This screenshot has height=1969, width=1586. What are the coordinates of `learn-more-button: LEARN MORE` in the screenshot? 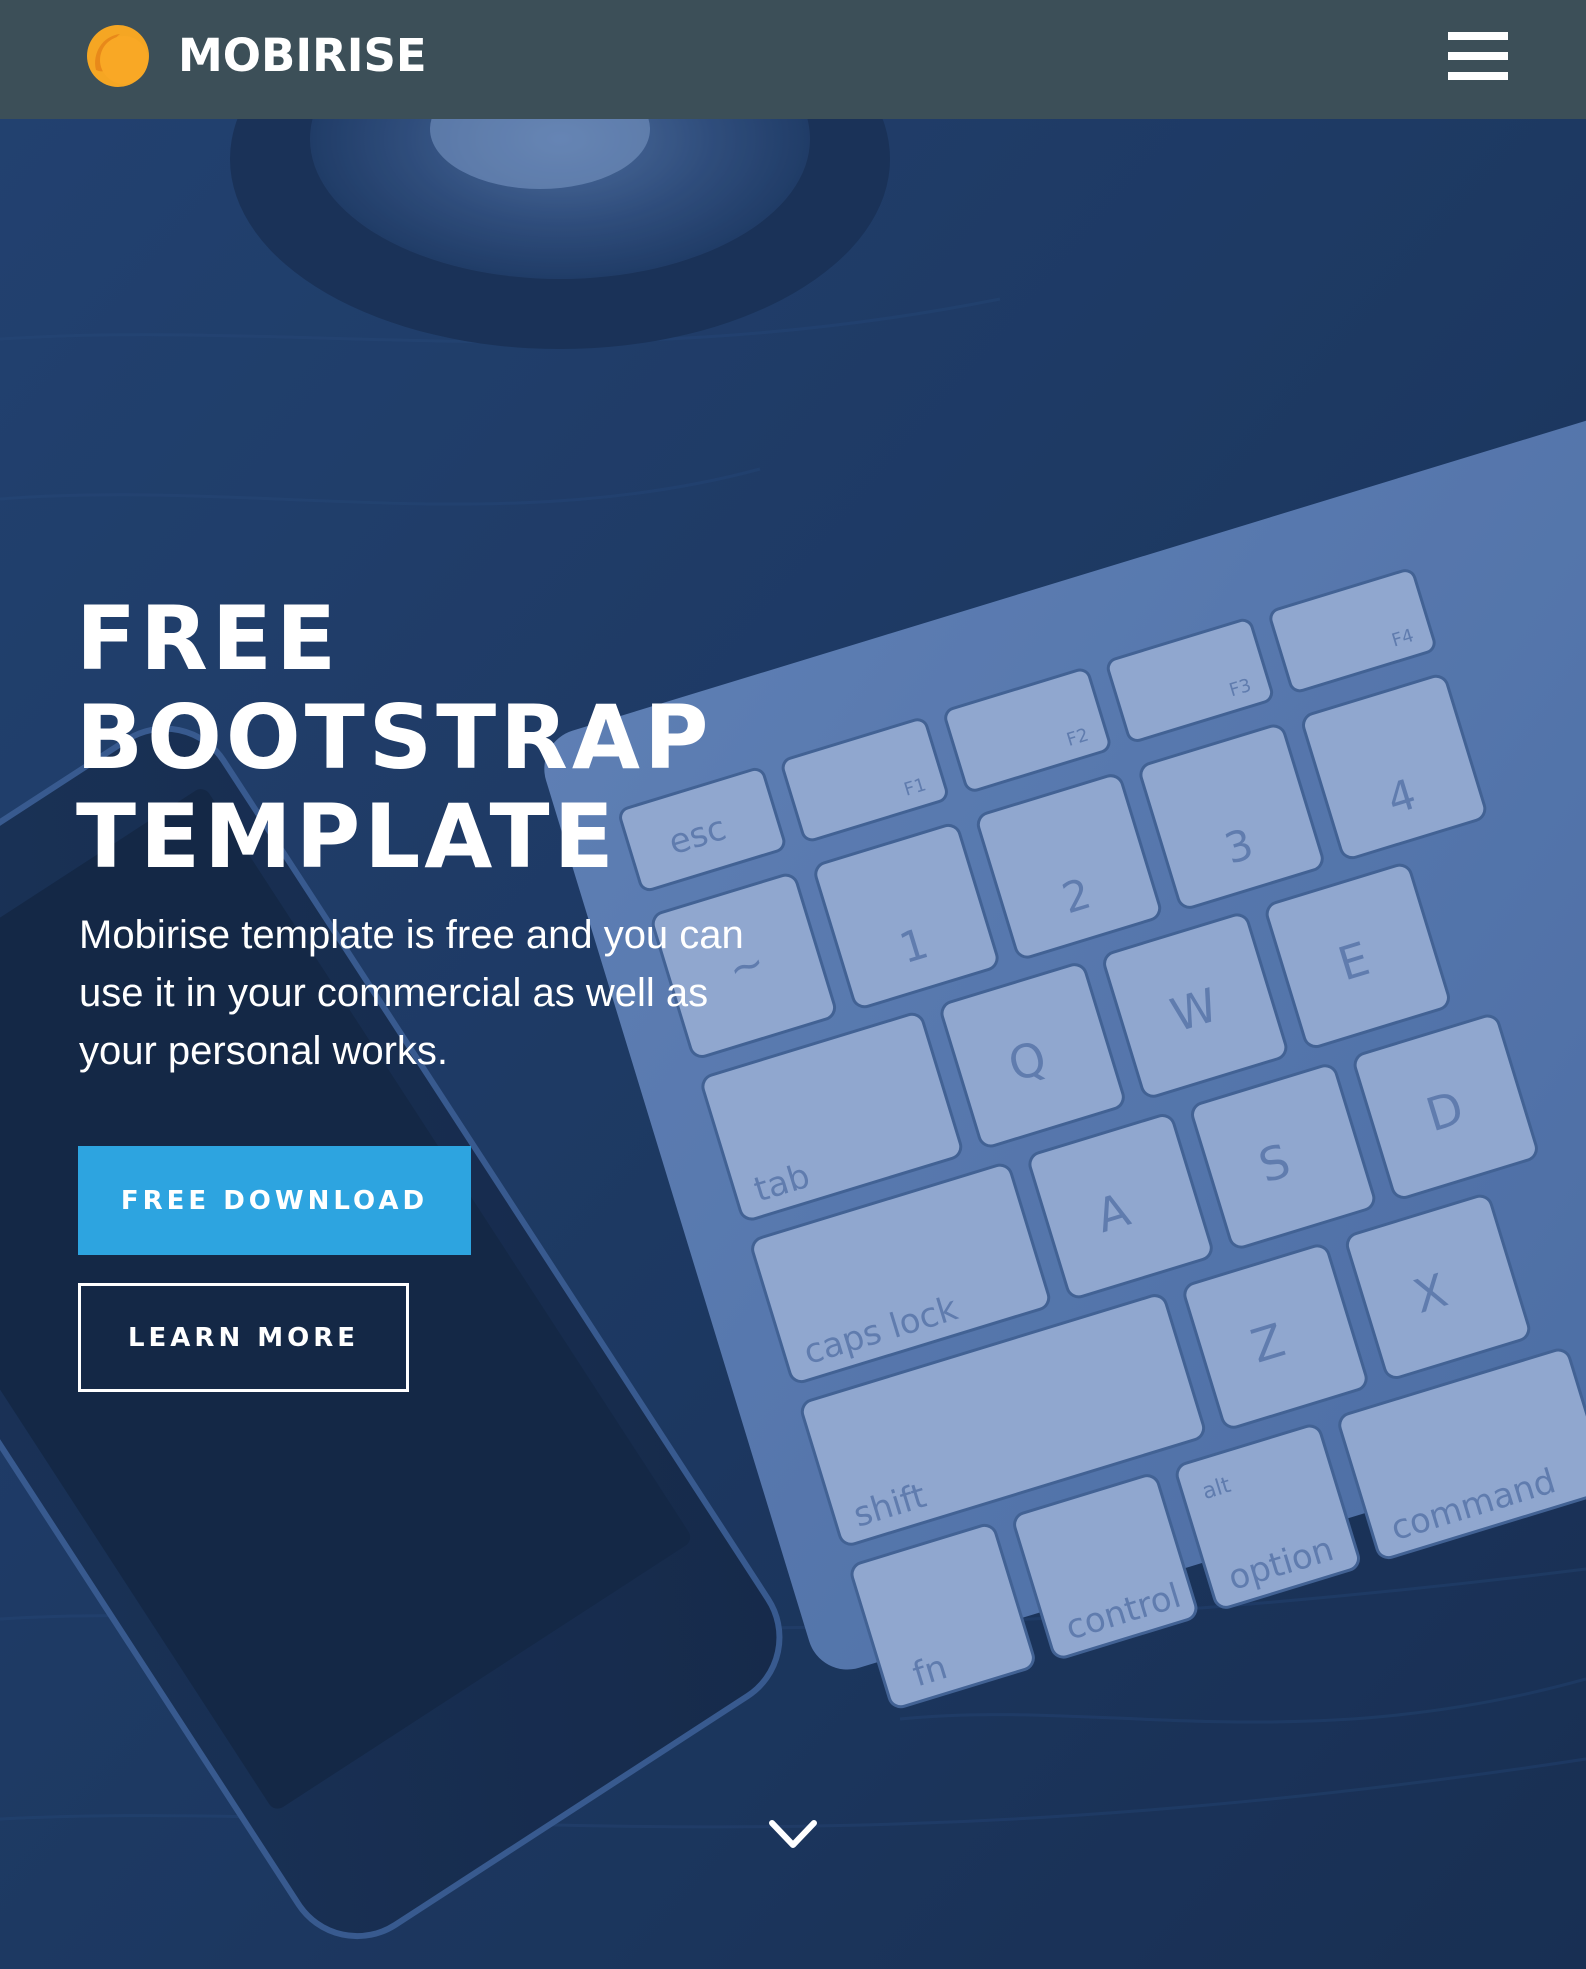 It's located at (243, 1337).